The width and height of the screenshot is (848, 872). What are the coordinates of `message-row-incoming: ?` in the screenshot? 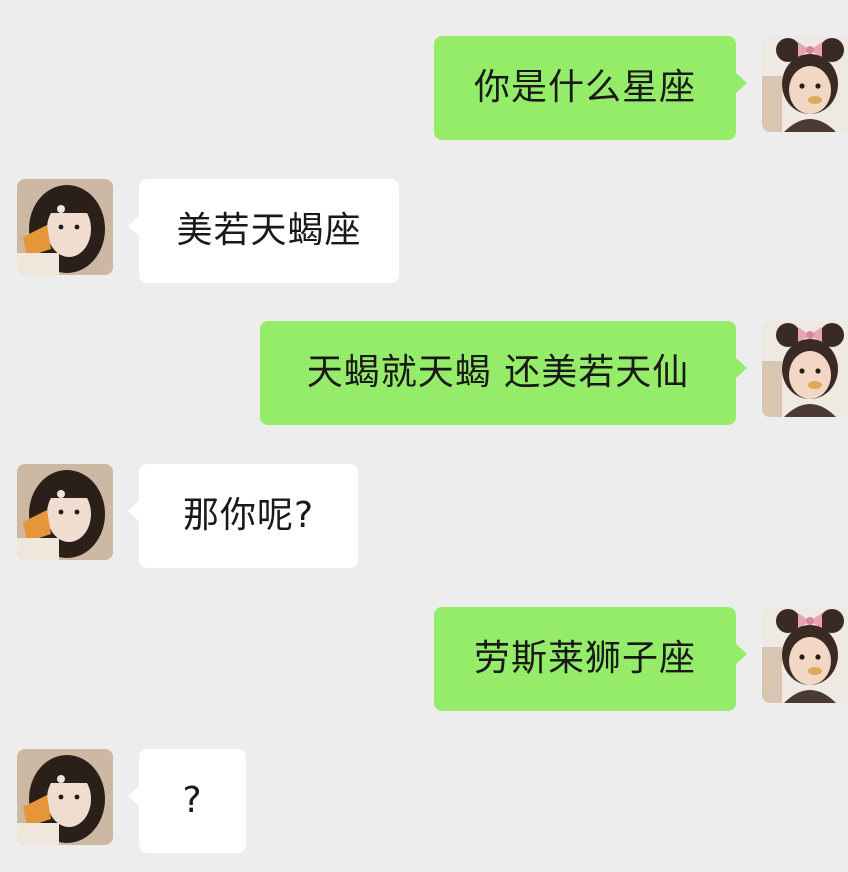 It's located at (424, 801).